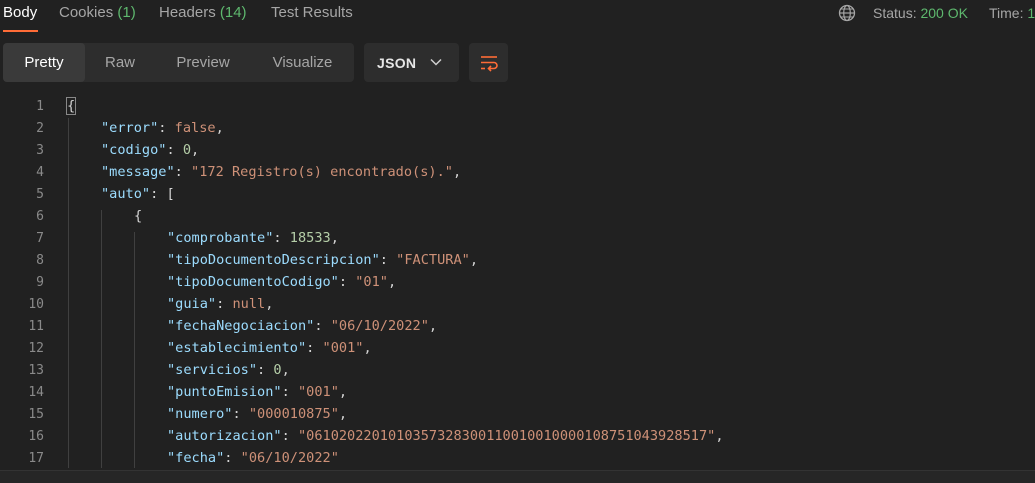  I want to click on line-number: 16, so click(36, 436).